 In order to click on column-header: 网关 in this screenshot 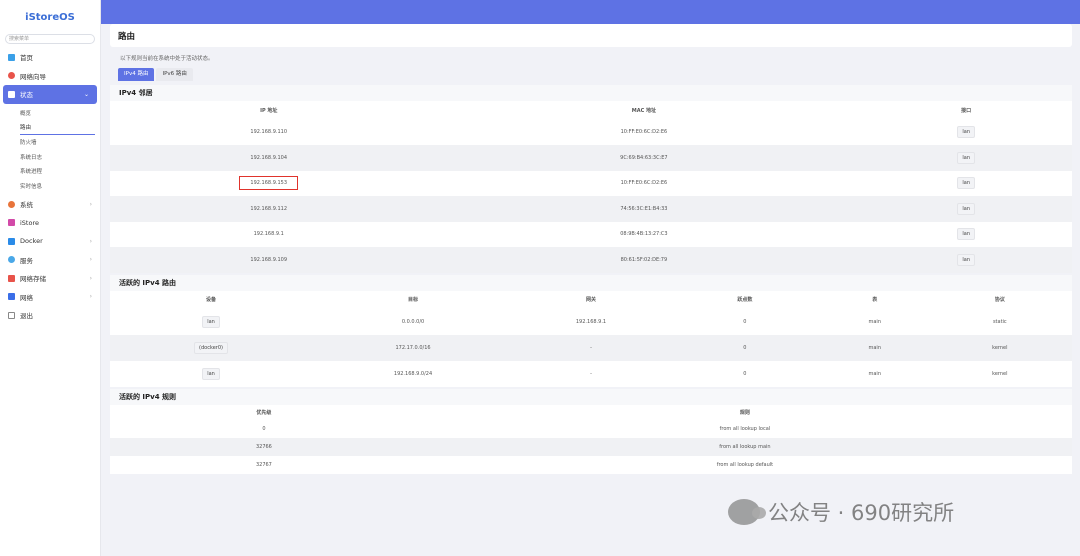, I will do `click(590, 300)`.